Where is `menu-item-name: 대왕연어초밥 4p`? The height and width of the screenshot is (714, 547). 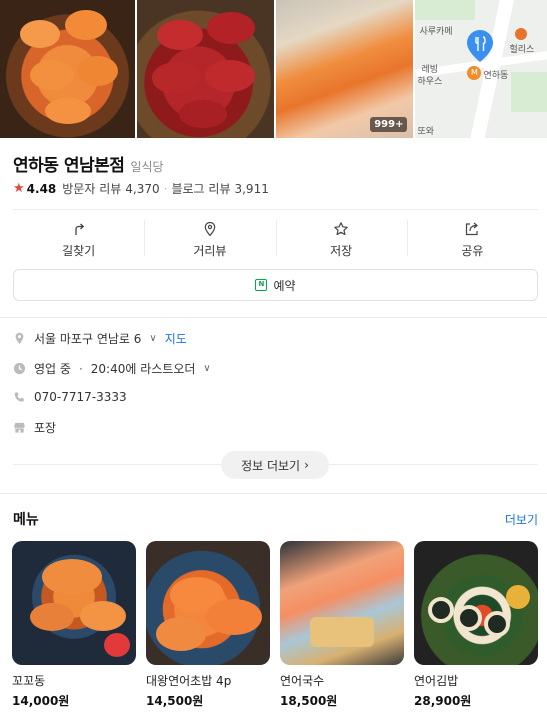 menu-item-name: 대왕연어초밥 4p is located at coordinates (189, 681).